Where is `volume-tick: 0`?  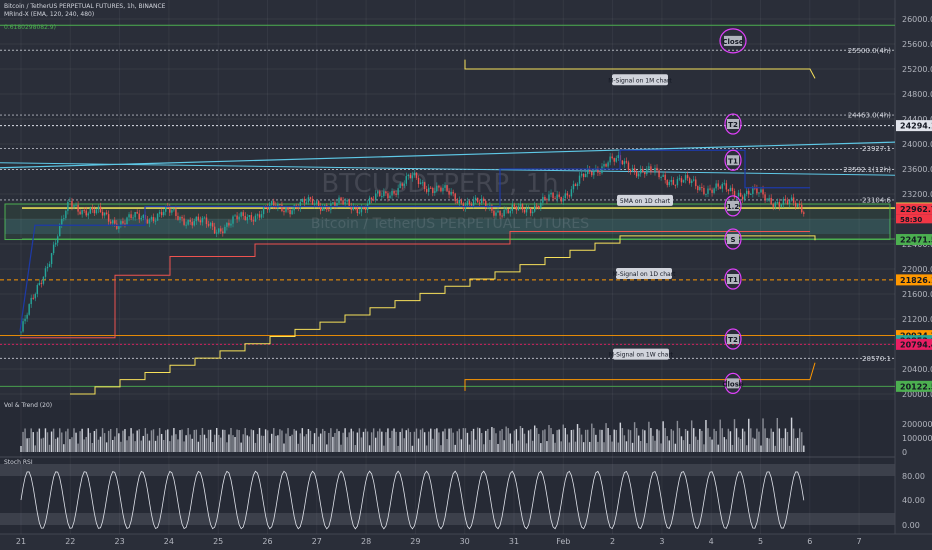
volume-tick: 0 is located at coordinates (904, 452).